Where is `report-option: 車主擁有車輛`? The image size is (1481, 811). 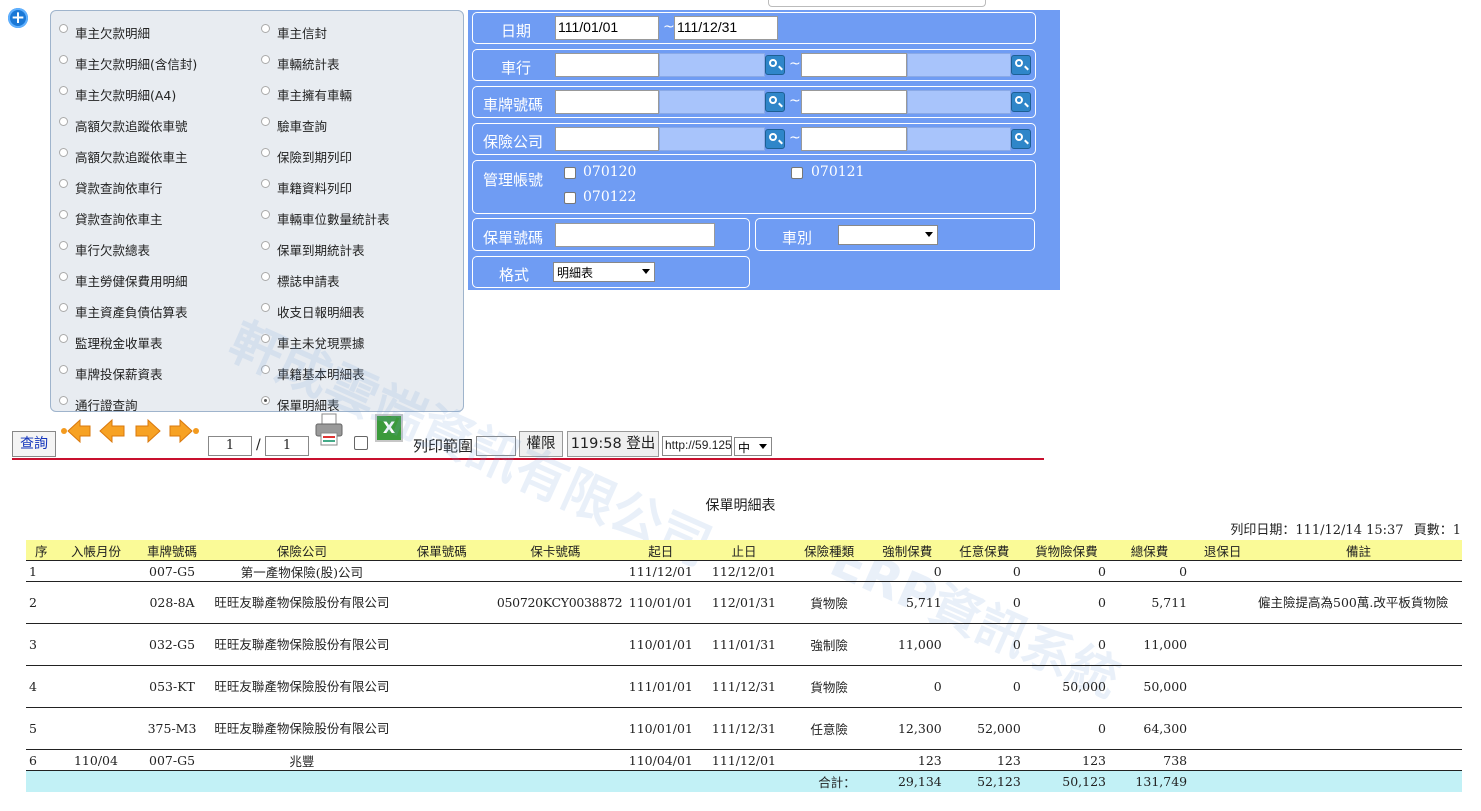
report-option: 車主擁有車輛 is located at coordinates (325, 94).